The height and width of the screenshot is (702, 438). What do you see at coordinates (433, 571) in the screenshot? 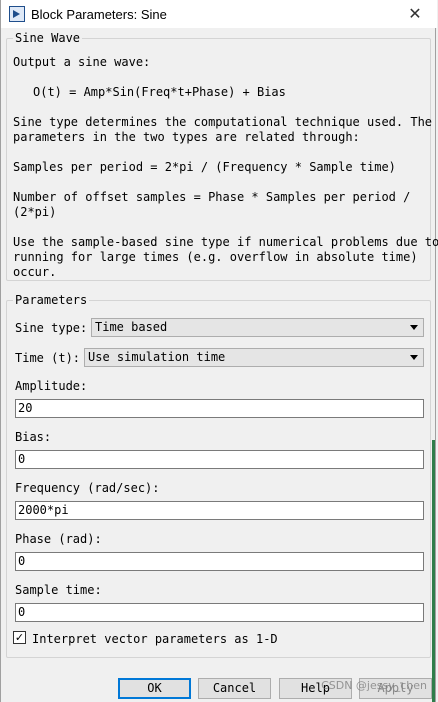
I see `background-window-edge` at bounding box center [433, 571].